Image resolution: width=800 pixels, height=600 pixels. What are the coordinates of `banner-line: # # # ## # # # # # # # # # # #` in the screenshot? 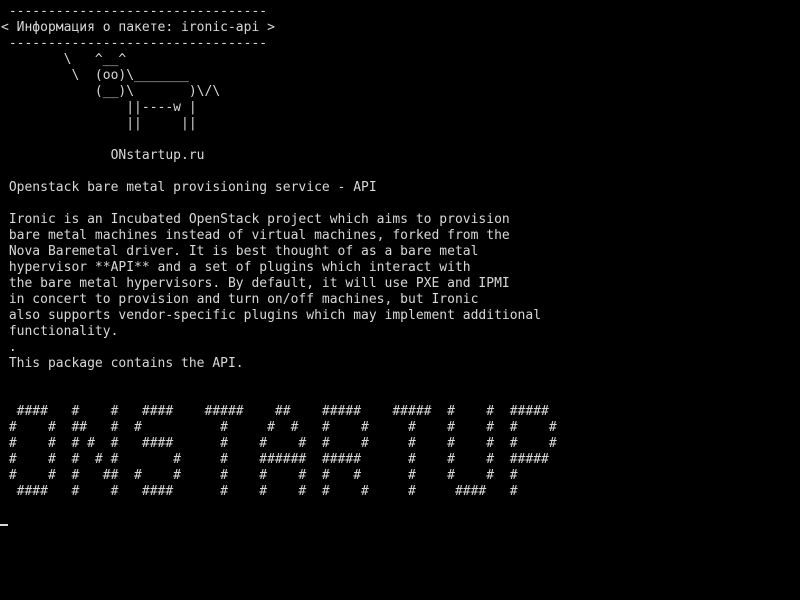 It's located at (259, 475).